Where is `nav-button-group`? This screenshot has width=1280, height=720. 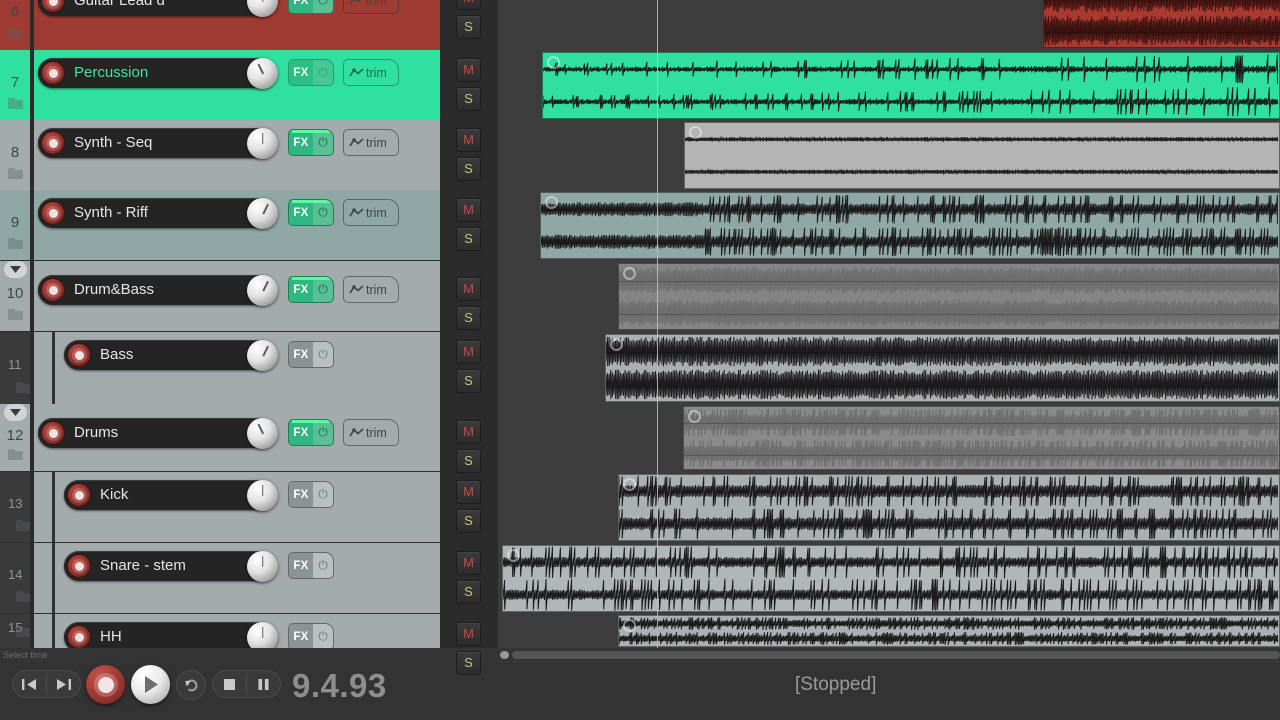 nav-button-group is located at coordinates (46, 684).